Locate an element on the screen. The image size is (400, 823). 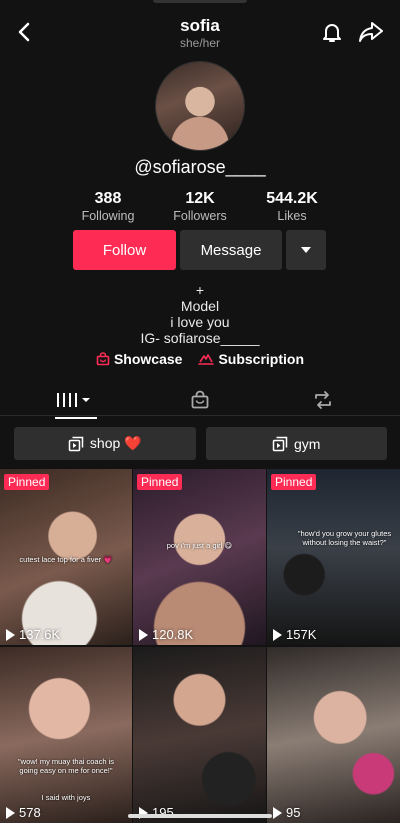
share-icon is located at coordinates (371, 32).